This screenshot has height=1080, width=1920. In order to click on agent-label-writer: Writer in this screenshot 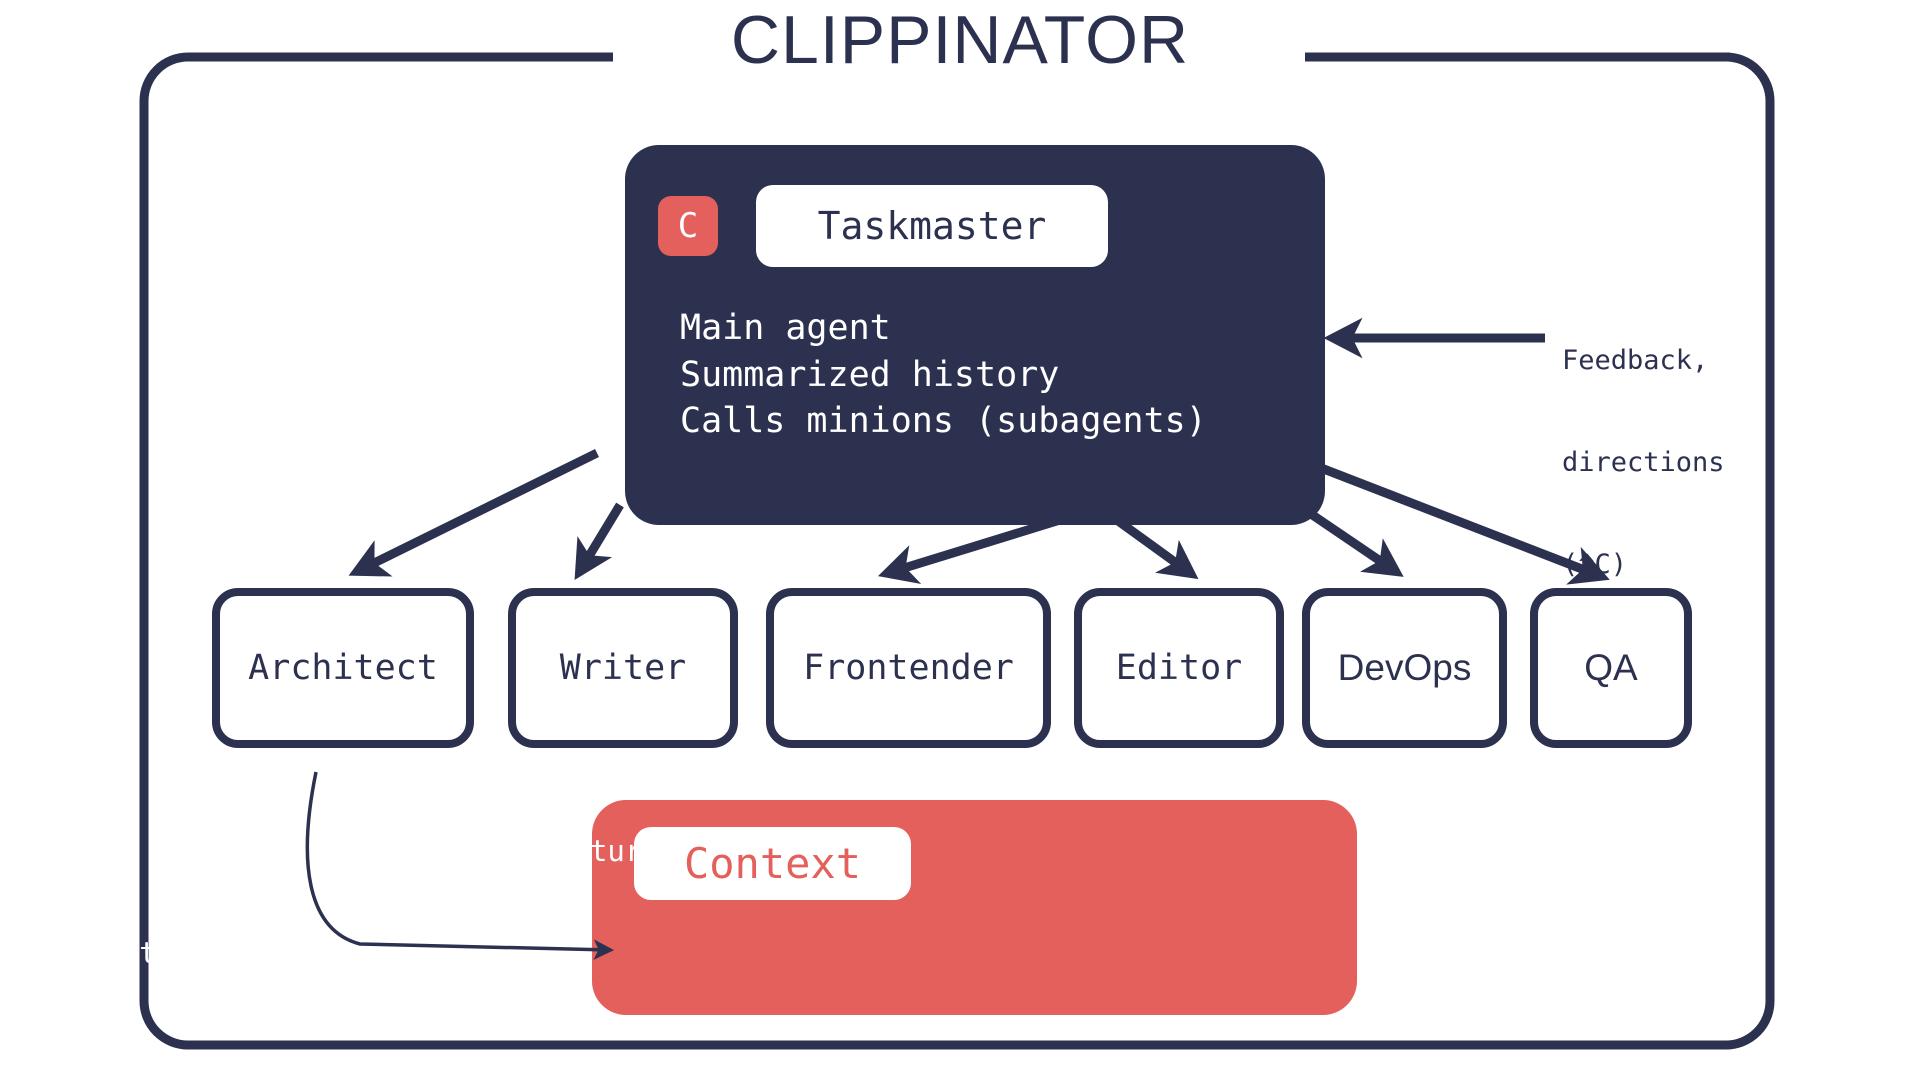, I will do `click(623, 668)`.